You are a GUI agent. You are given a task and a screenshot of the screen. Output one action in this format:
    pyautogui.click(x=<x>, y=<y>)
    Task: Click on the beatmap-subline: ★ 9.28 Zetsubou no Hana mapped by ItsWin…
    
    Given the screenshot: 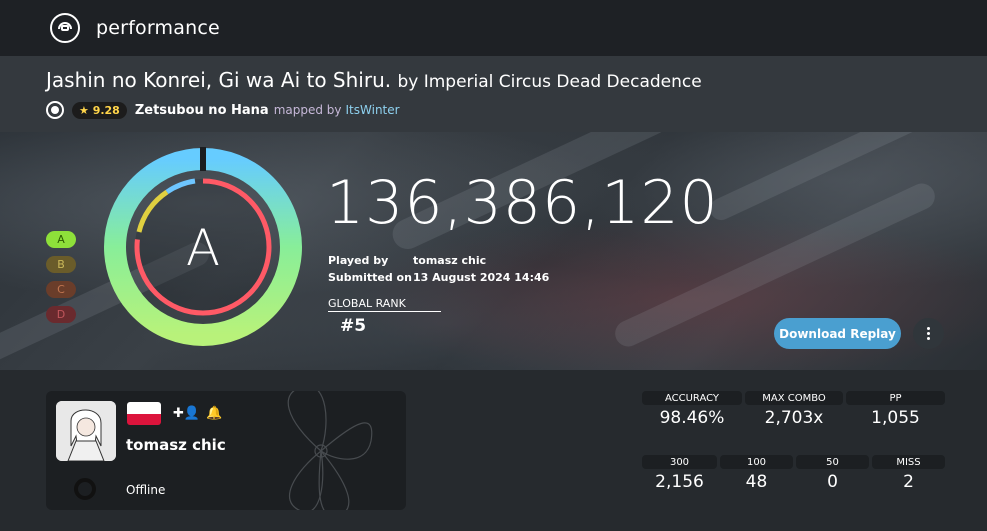 What is the action you would take?
    pyautogui.click(x=223, y=110)
    